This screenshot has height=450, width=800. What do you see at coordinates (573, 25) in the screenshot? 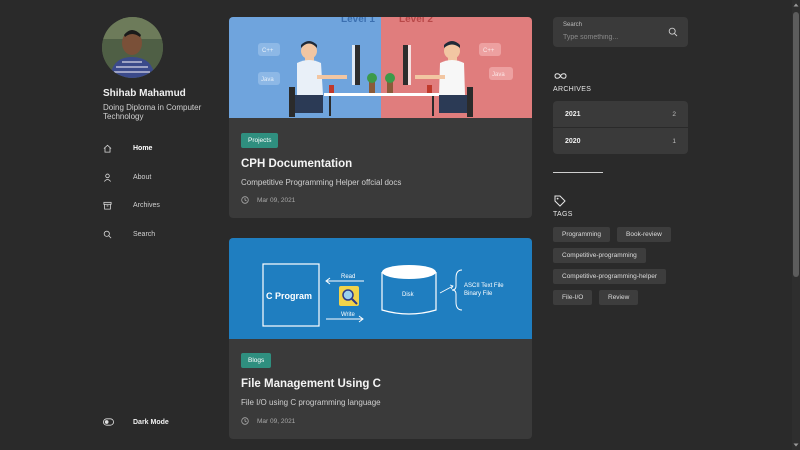
I see `search-label: Search` at bounding box center [573, 25].